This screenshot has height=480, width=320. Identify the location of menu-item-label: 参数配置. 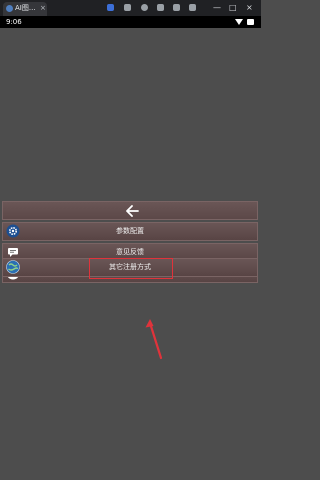
(130, 231).